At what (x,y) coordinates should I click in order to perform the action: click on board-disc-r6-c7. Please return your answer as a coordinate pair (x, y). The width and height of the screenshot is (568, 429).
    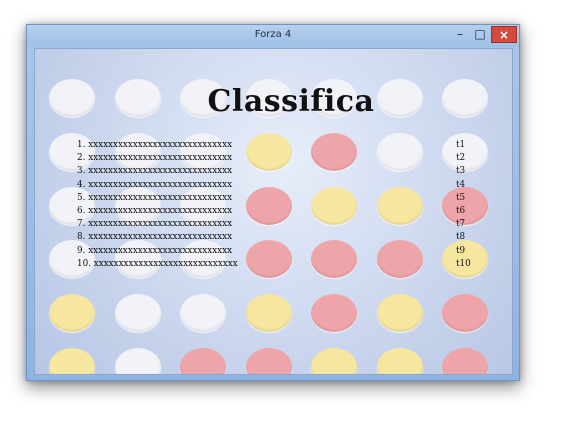
    Looking at the image, I should click on (465, 361).